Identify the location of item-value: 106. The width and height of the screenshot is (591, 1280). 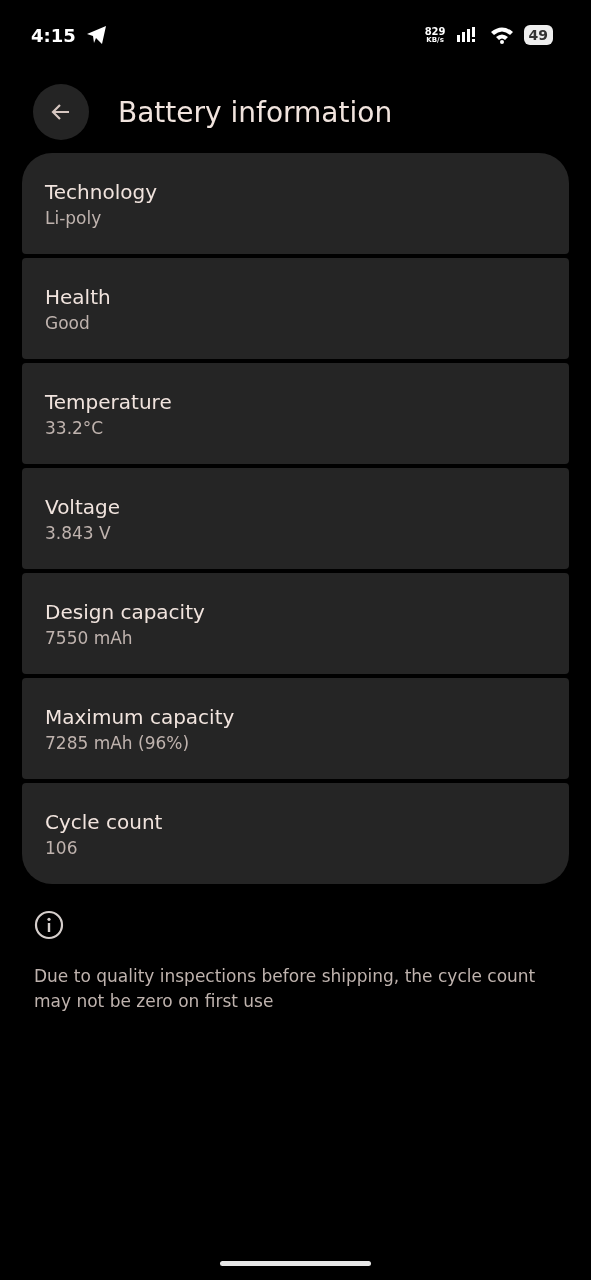
(62, 847).